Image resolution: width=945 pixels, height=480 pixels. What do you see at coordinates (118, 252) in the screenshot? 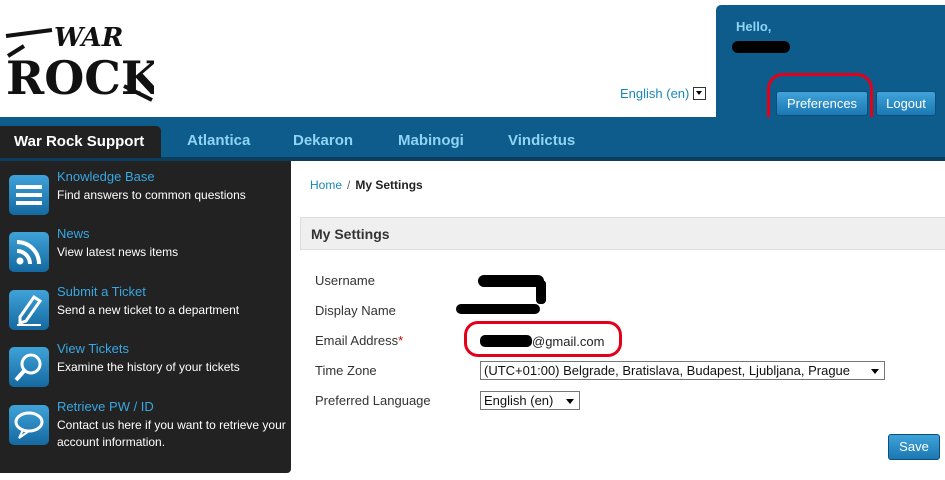
I see `sidebar-item-desc: View latest news items` at bounding box center [118, 252].